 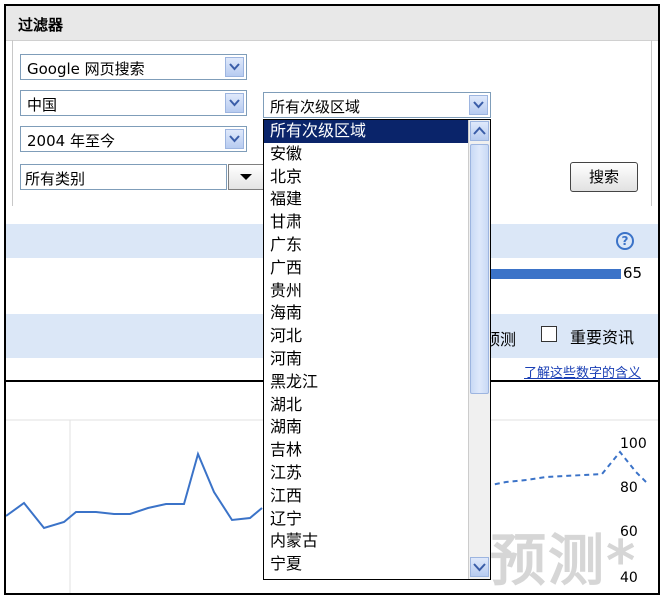 What do you see at coordinates (366, 473) in the screenshot?
I see `region-option: 江苏` at bounding box center [366, 473].